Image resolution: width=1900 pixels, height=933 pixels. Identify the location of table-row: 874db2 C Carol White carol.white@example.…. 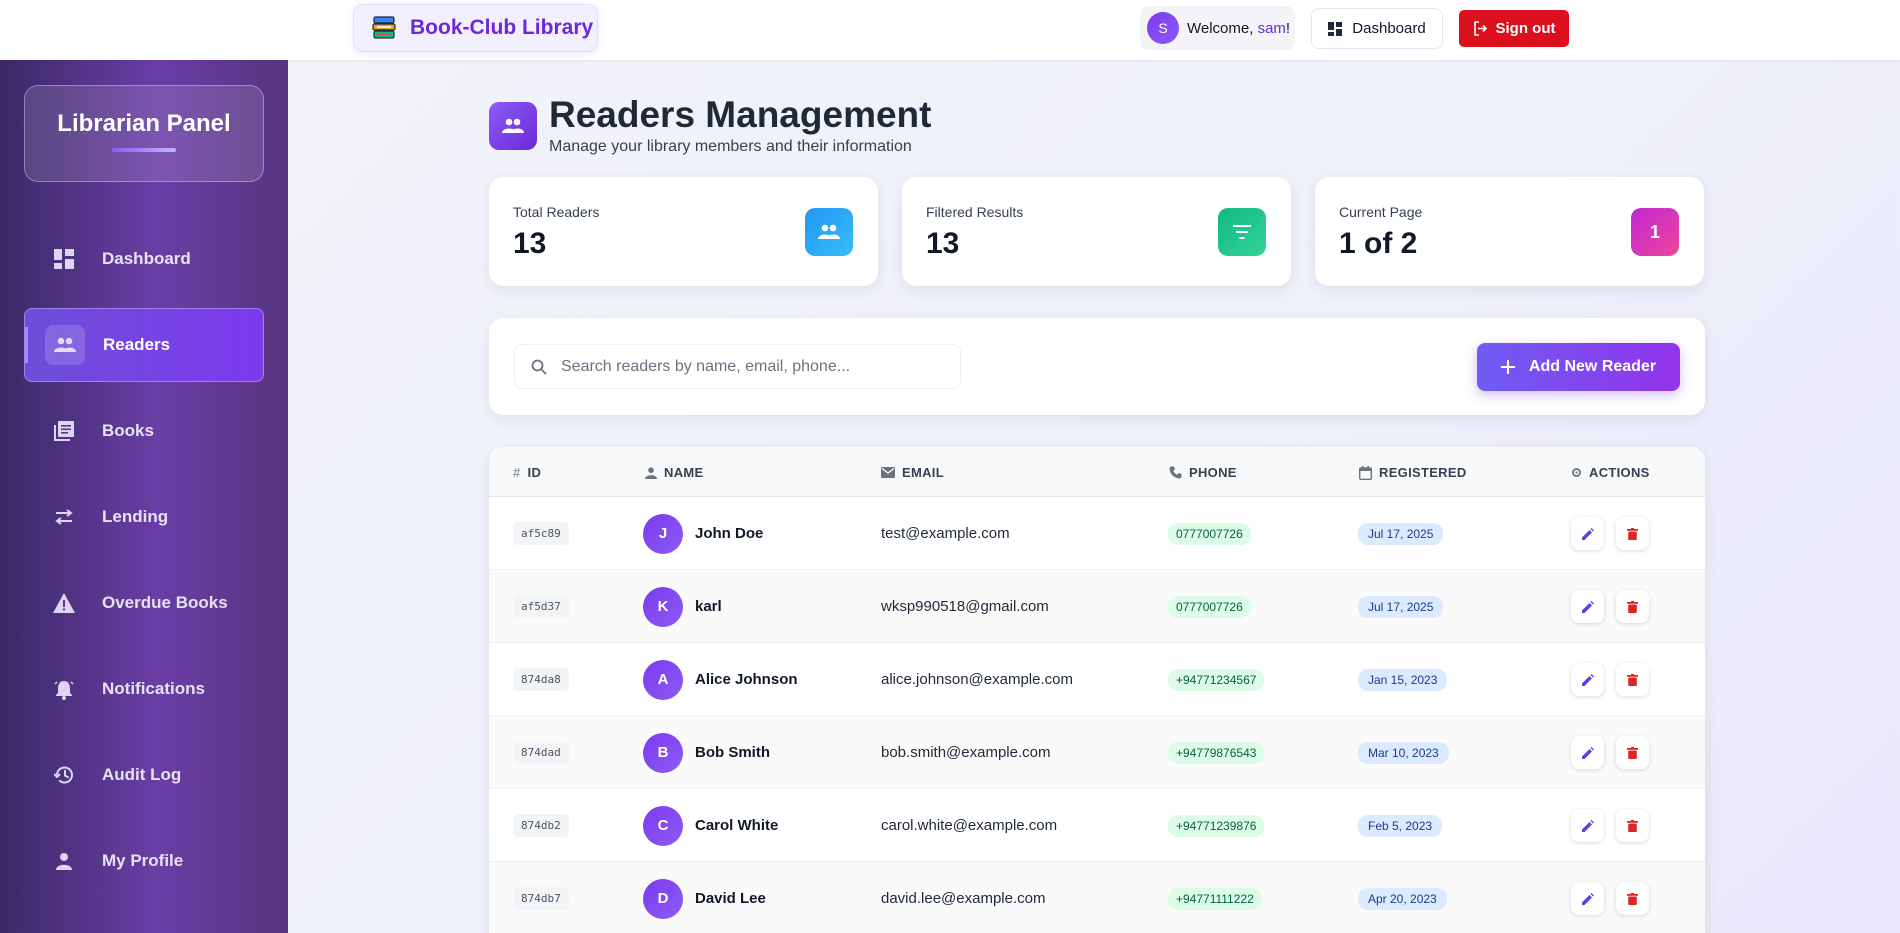
(1097, 825).